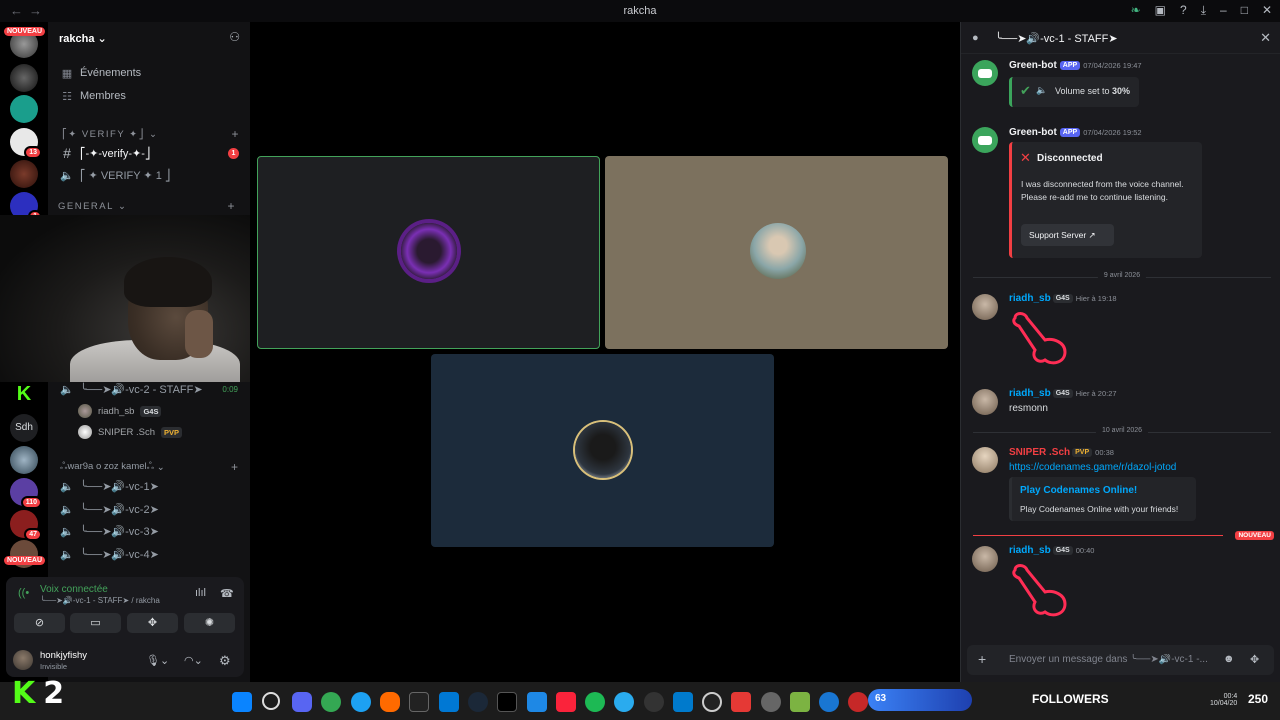 This screenshot has width=1280, height=720. I want to click on headphones-icon: ◠⌄, so click(193, 660).